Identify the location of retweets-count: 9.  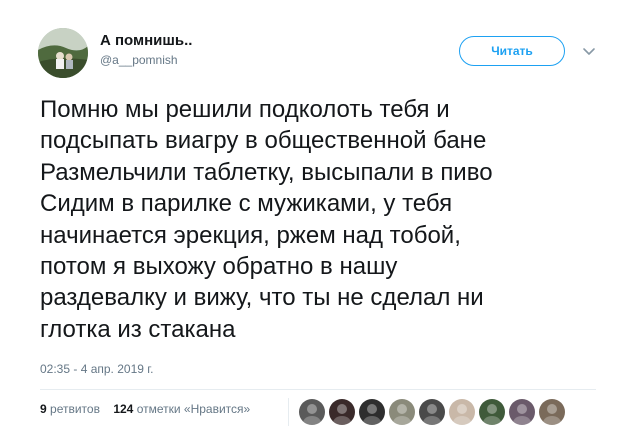
(43, 409).